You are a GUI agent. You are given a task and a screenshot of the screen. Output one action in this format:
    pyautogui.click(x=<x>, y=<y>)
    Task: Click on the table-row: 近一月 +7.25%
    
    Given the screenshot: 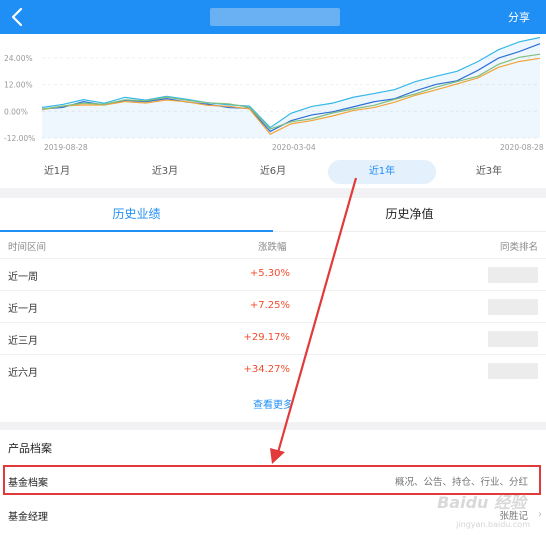 What is the action you would take?
    pyautogui.click(x=273, y=306)
    